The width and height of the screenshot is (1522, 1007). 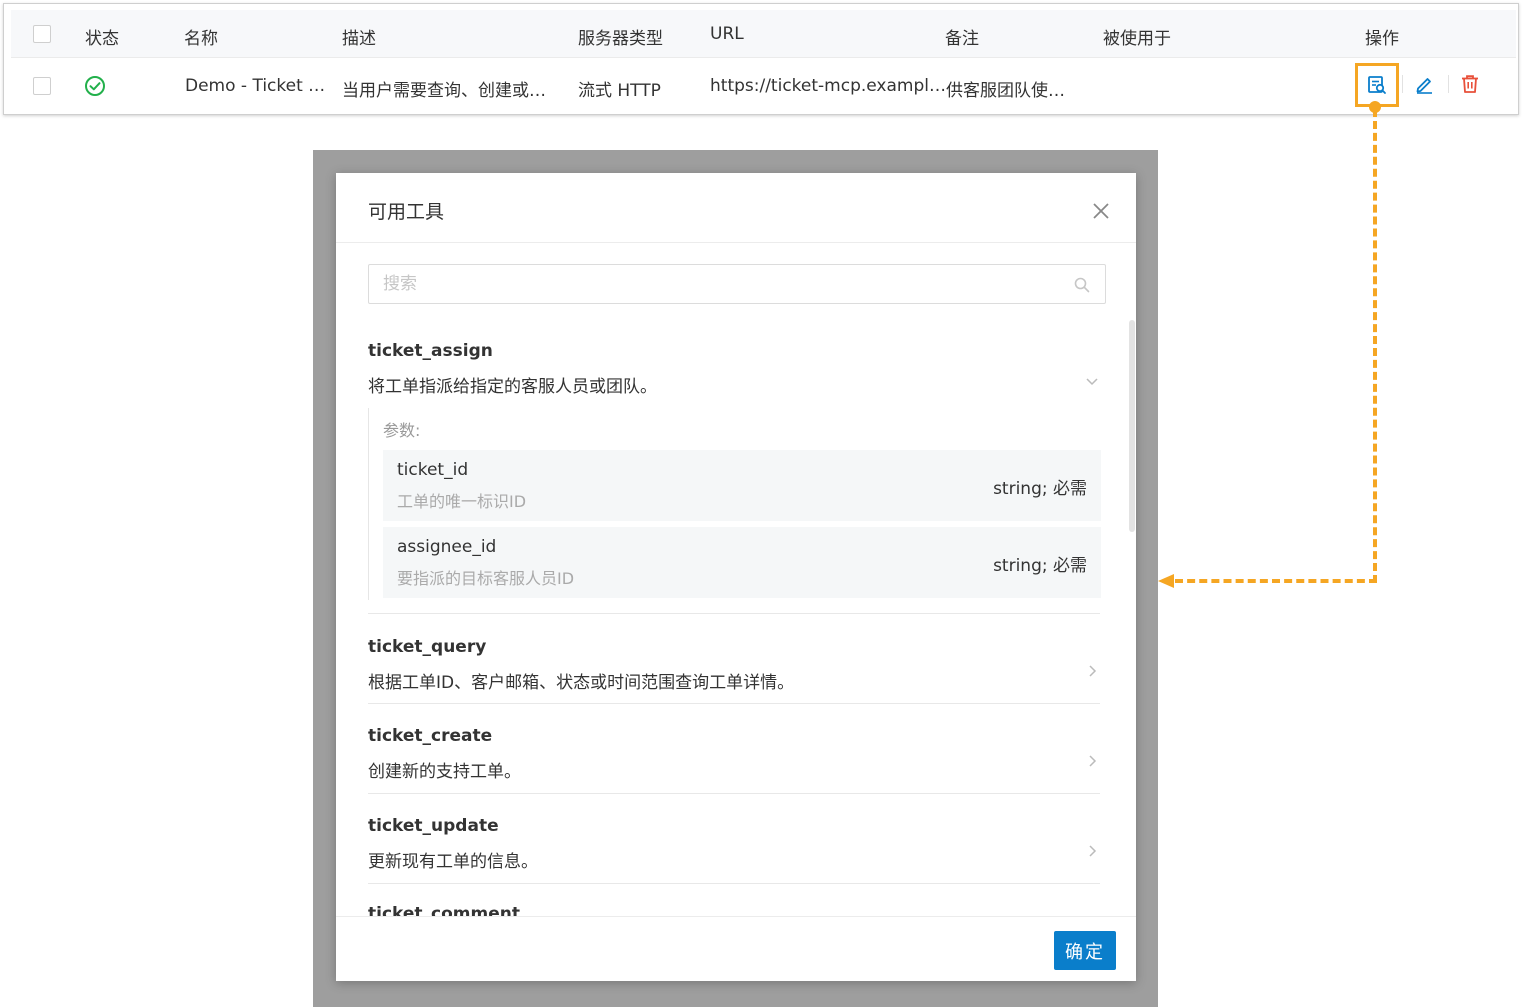 I want to click on dialog-footer: 确定, so click(x=736, y=948).